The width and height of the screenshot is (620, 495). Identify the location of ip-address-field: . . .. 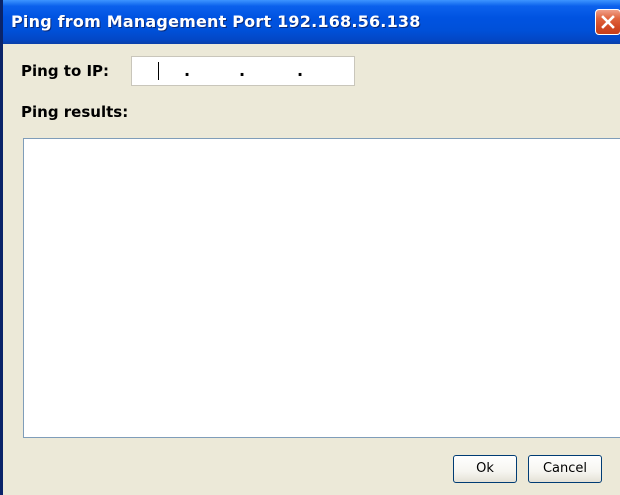
(243, 71).